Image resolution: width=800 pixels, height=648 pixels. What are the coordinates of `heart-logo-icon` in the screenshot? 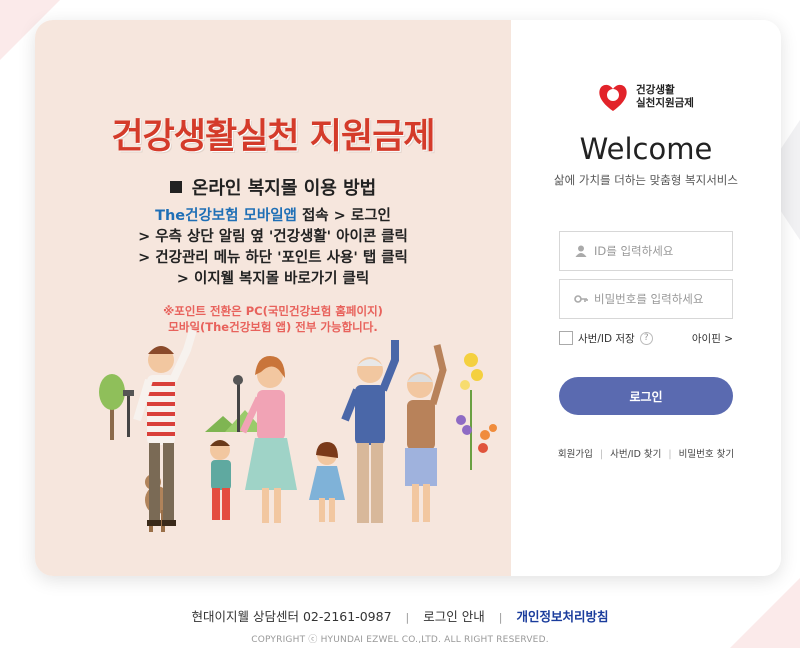 It's located at (613, 97).